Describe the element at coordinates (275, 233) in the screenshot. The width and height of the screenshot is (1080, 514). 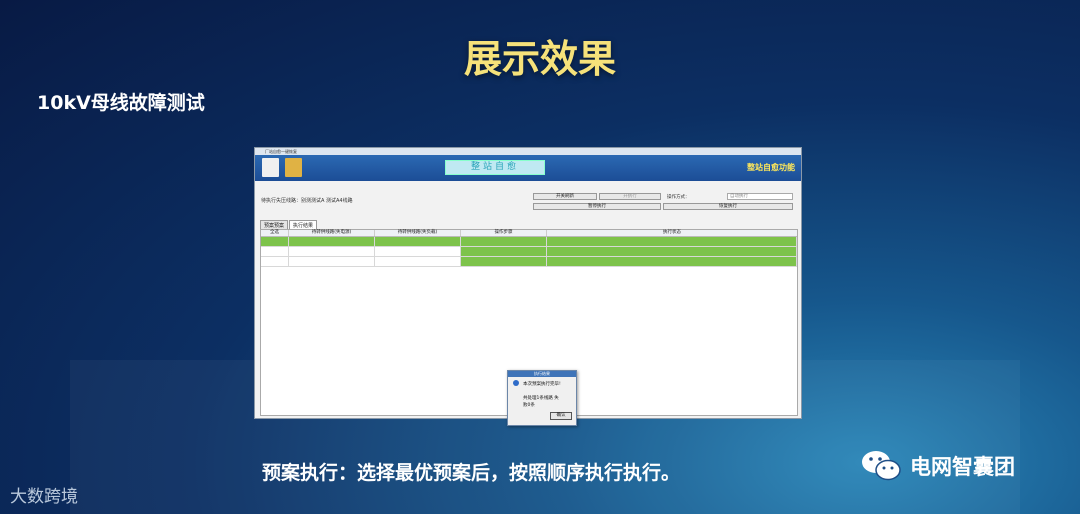
I see `col-select-all: 全选` at that location.